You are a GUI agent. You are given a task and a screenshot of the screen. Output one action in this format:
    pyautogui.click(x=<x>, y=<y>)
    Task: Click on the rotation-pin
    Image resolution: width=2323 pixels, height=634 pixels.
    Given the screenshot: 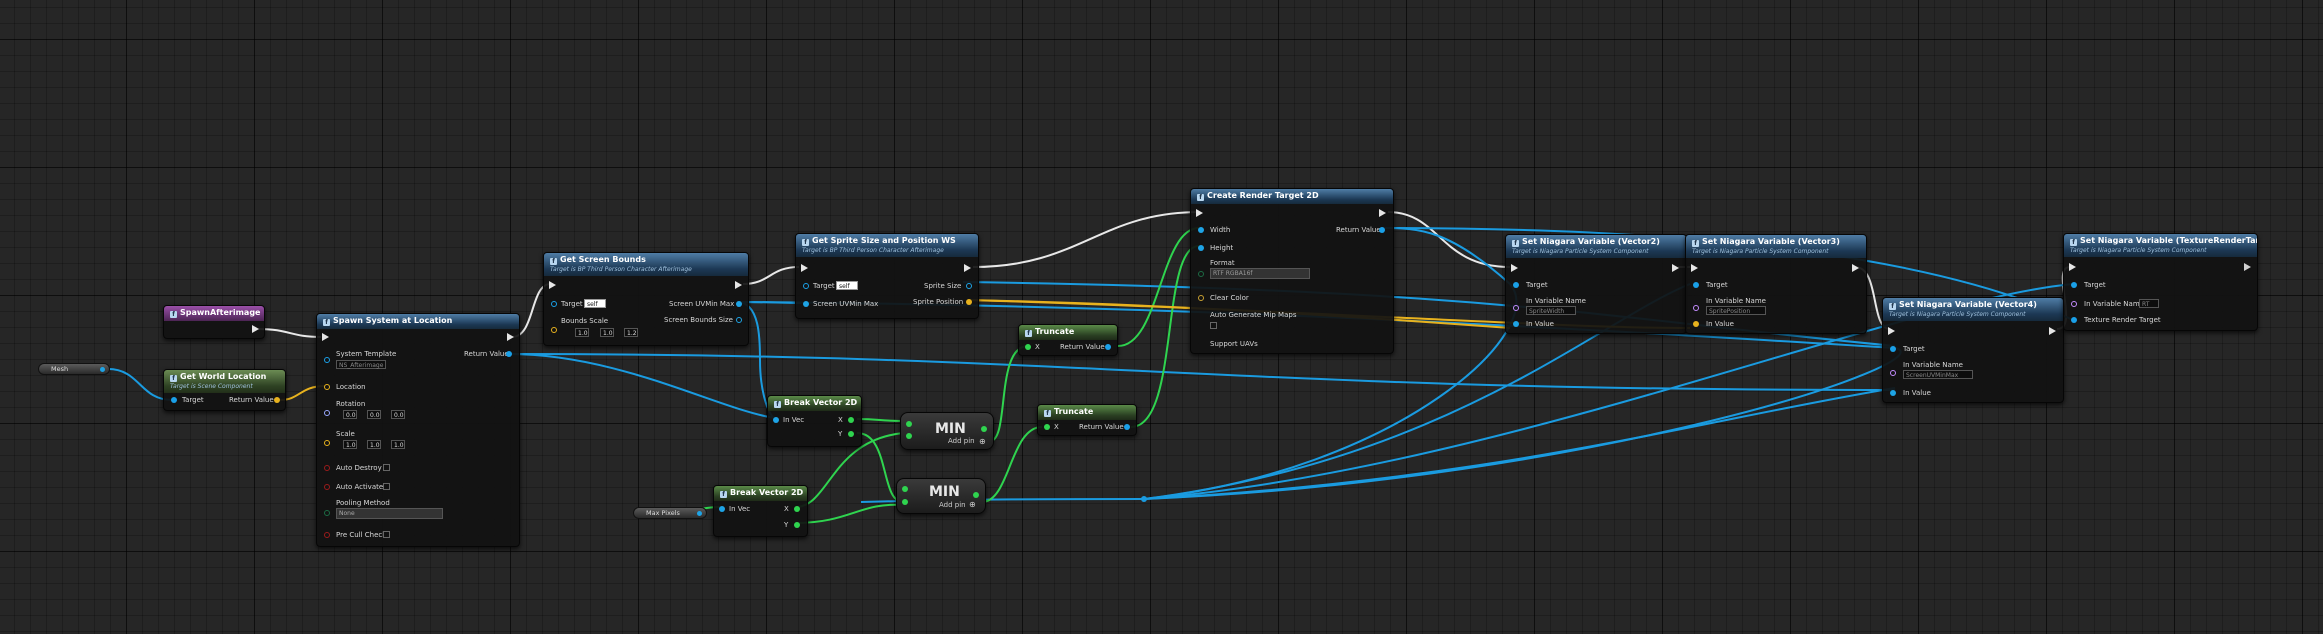 What is the action you would take?
    pyautogui.click(x=327, y=413)
    